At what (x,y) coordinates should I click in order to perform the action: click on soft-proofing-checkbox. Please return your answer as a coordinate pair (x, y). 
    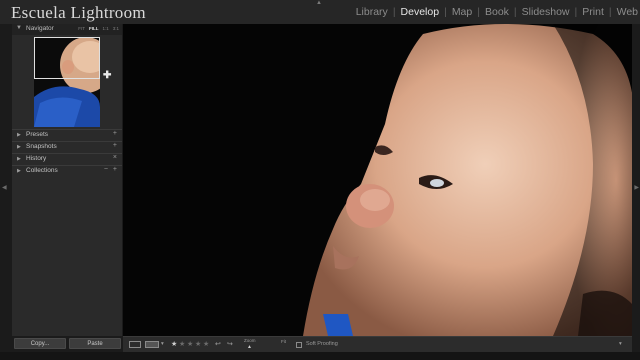
    Looking at the image, I should click on (299, 345).